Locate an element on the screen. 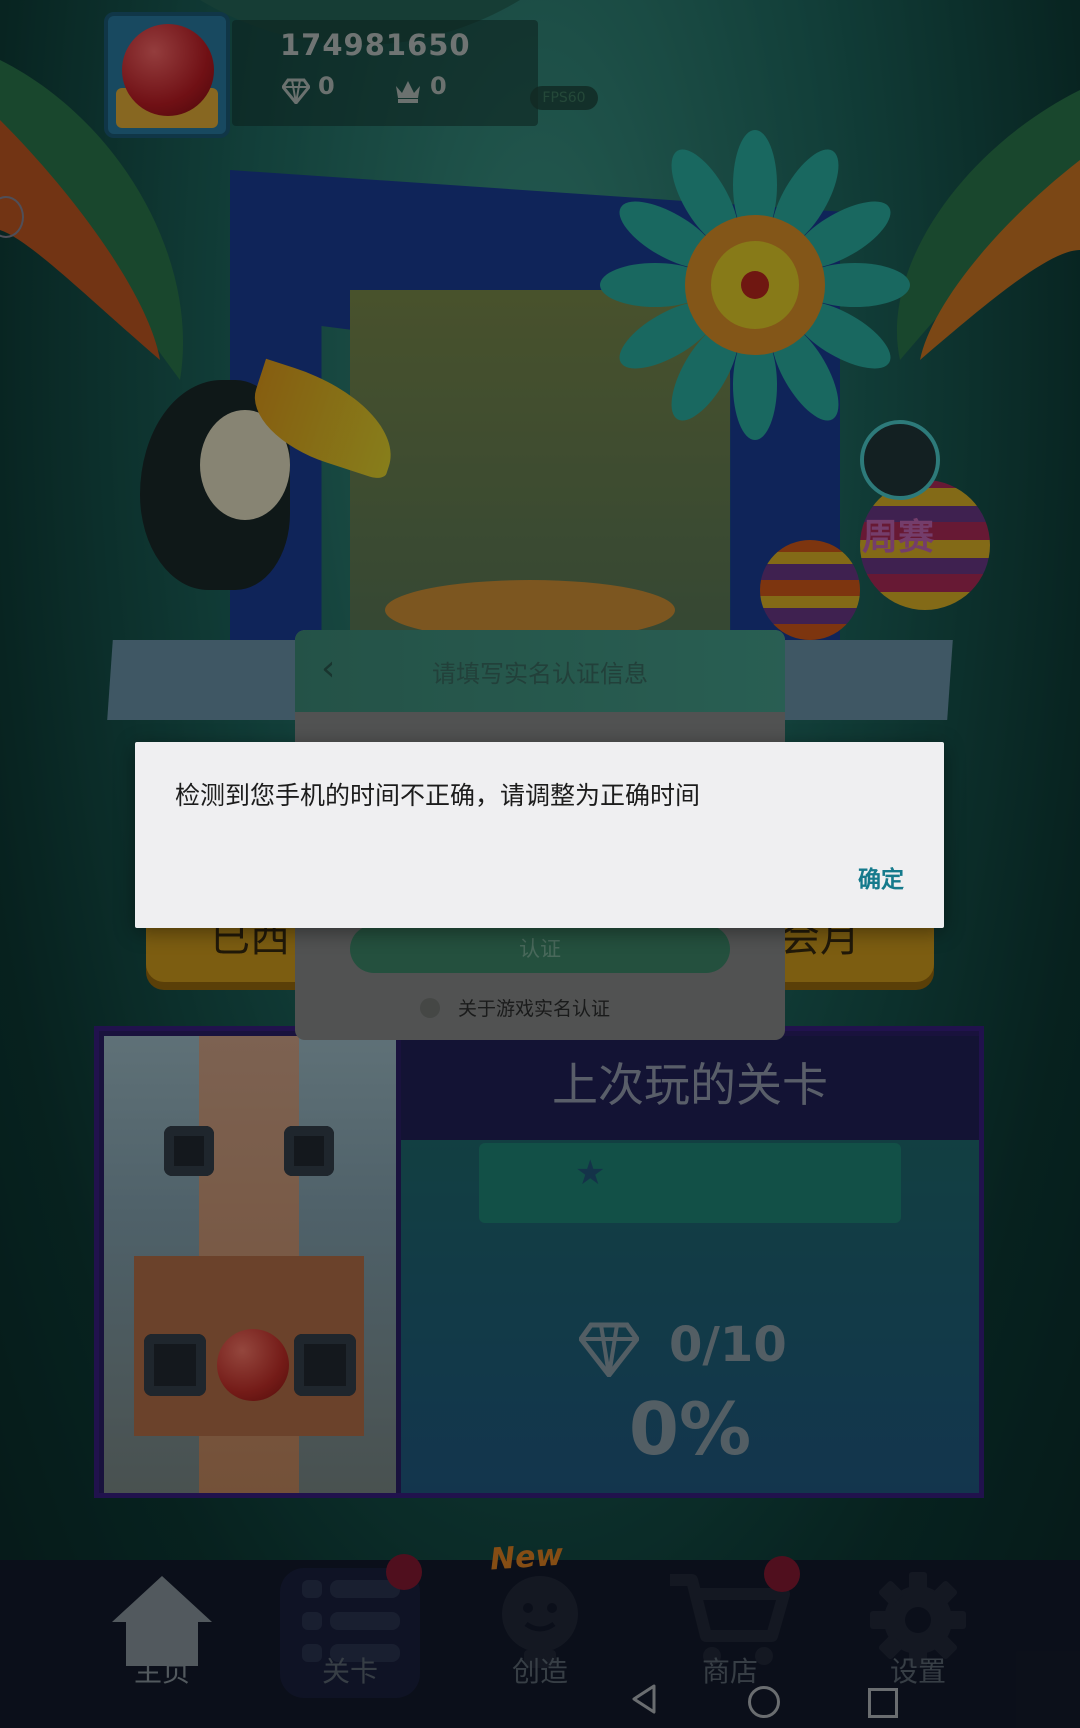  alert-confirm-button: 确定 is located at coordinates (881, 877).